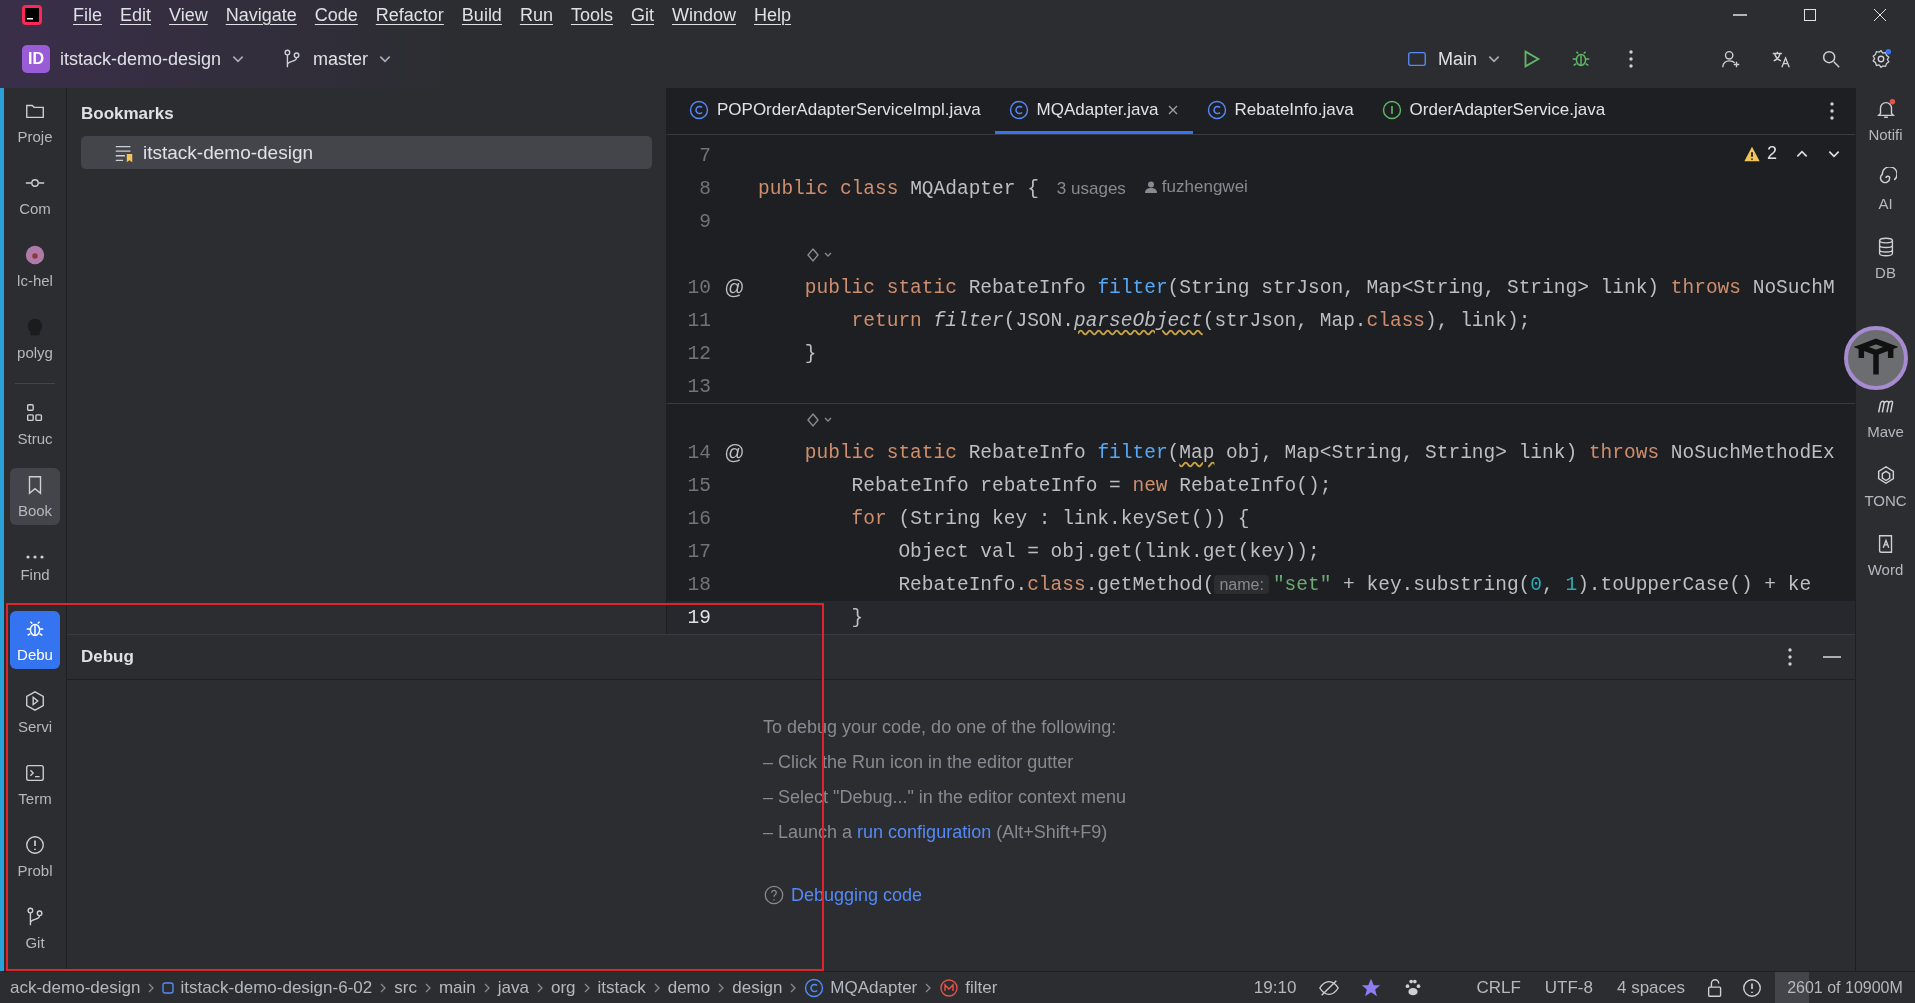 The image size is (1915, 1003). I want to click on breadcrumb: MQAdapter, so click(861, 987).